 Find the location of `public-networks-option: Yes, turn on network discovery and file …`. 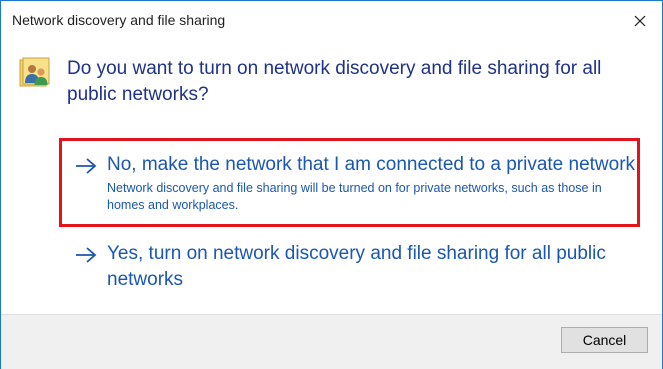

public-networks-option: Yes, turn on network discovery and file … is located at coordinates (350, 269).